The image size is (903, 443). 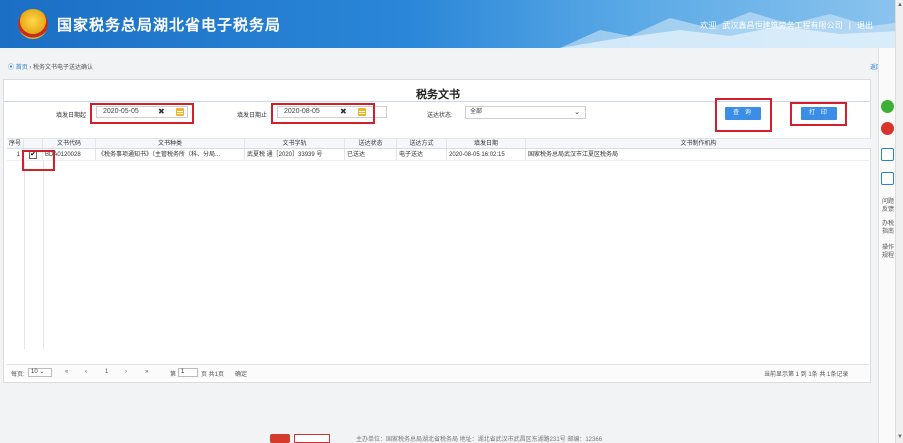 I want to click on footer-logo-icon, so click(x=280, y=438).